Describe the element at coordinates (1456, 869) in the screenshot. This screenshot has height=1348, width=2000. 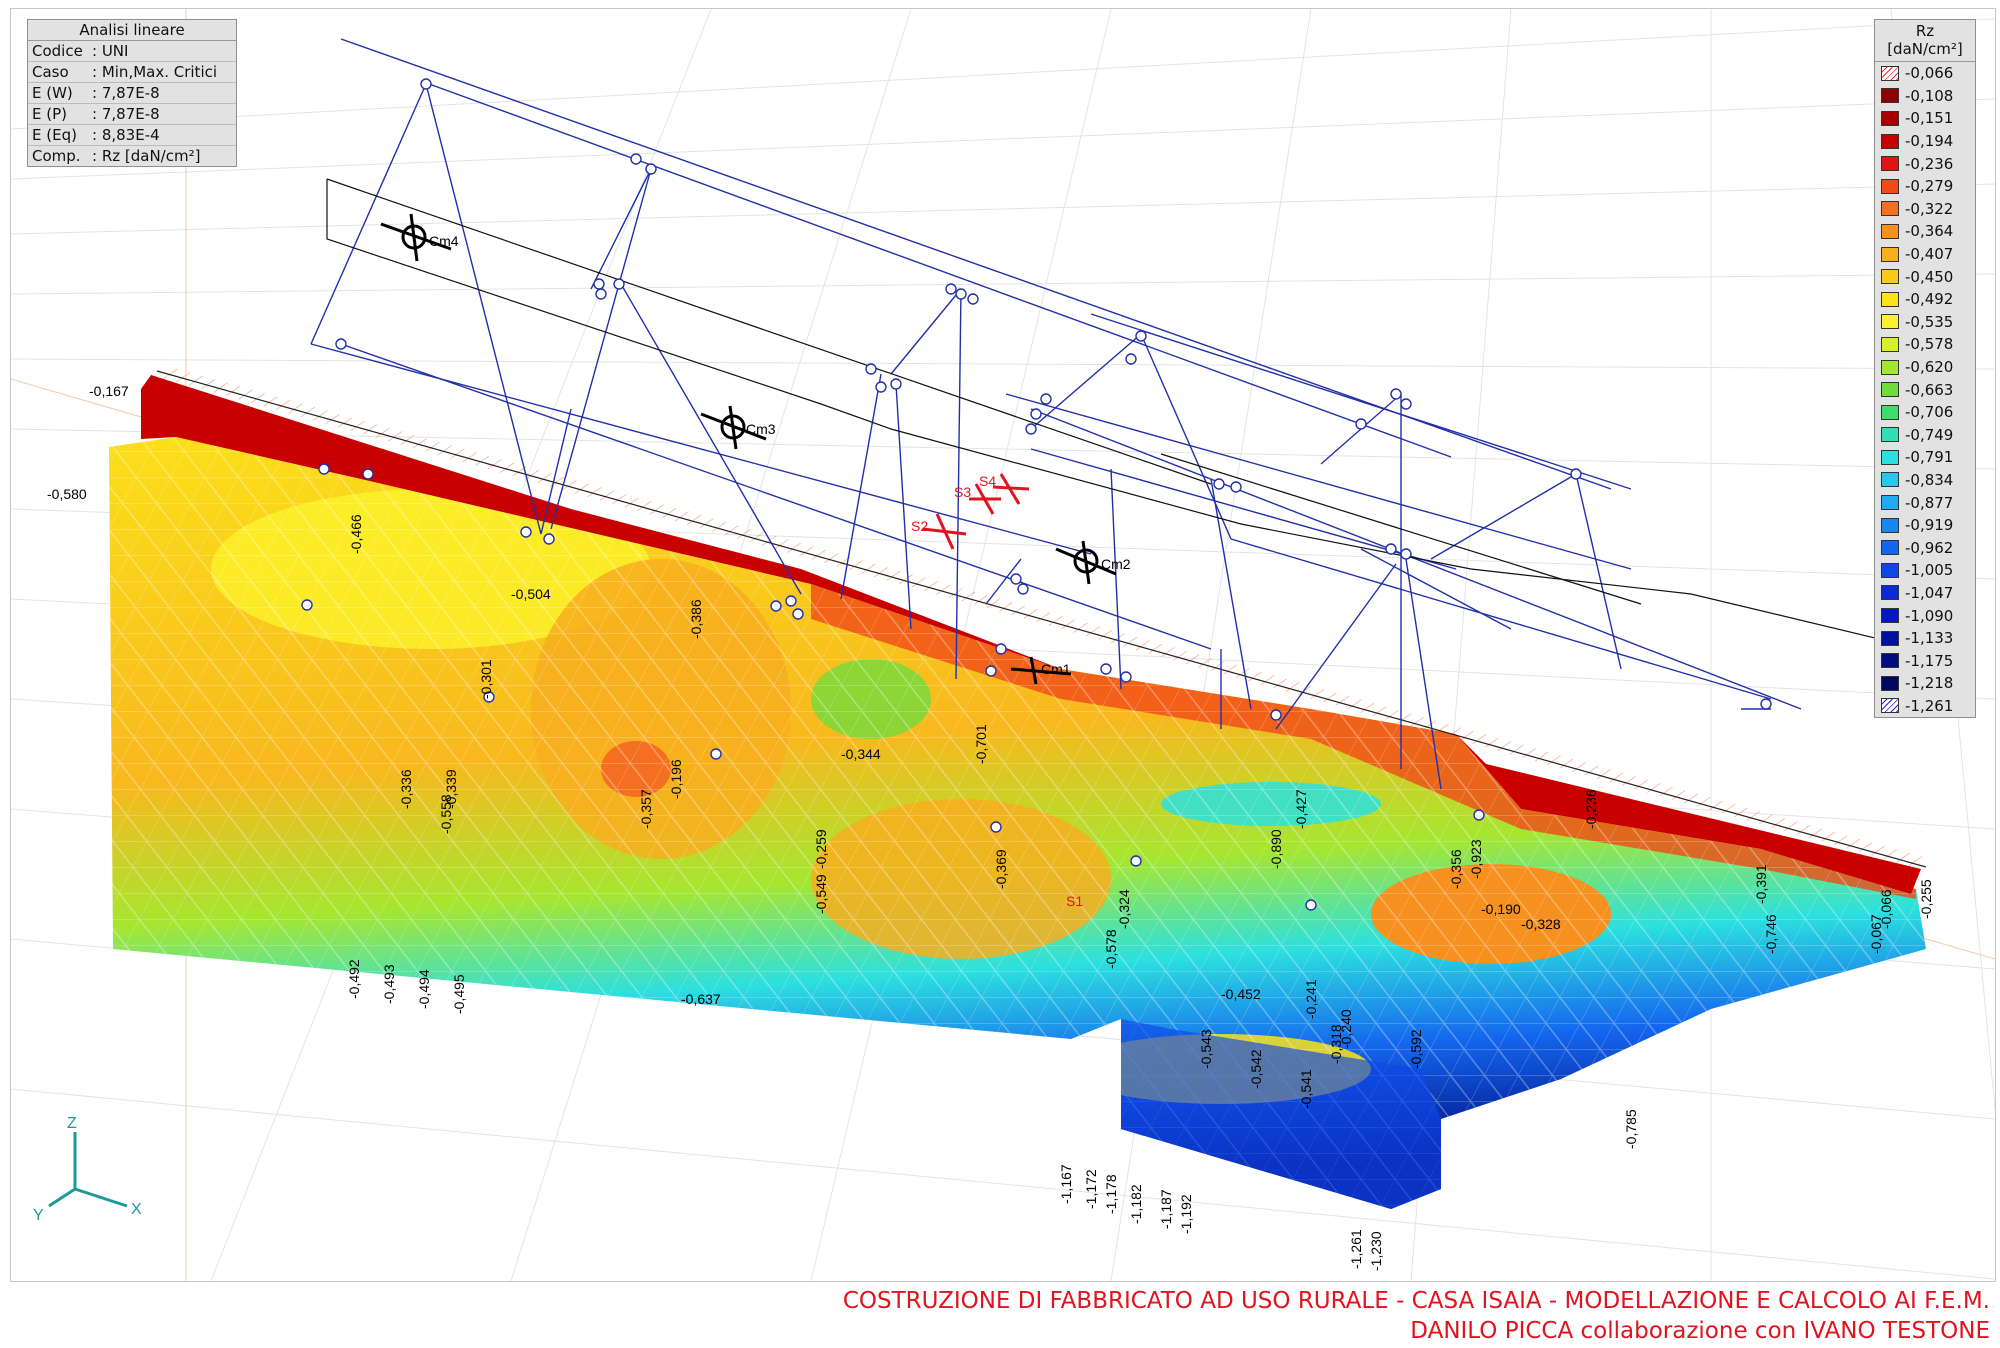
I see `contour-value-label: -0,356` at that location.